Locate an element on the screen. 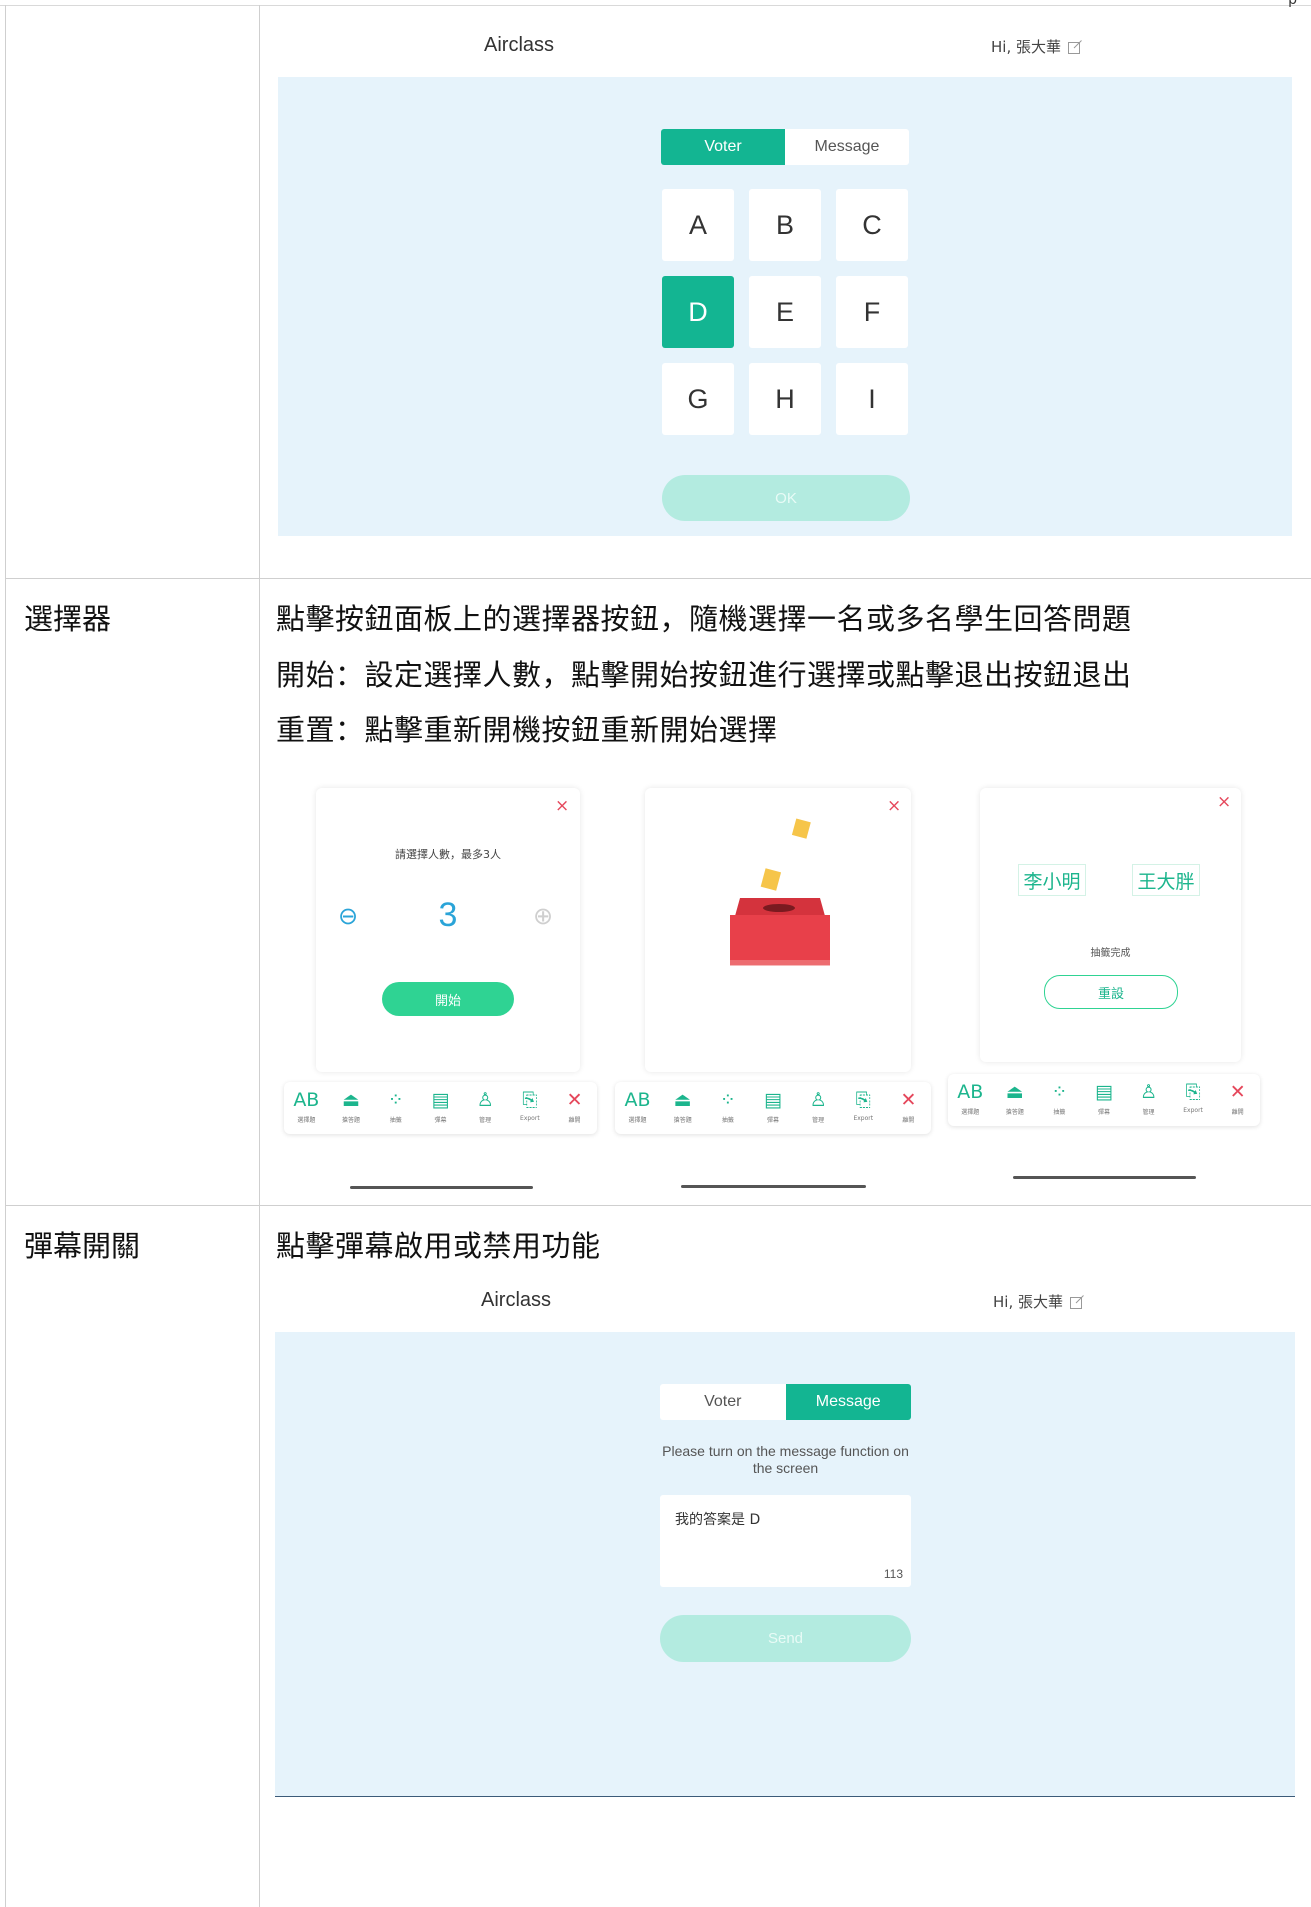 This screenshot has height=1907, width=1311. bell-icon: ⏏ is located at coordinates (351, 1100).